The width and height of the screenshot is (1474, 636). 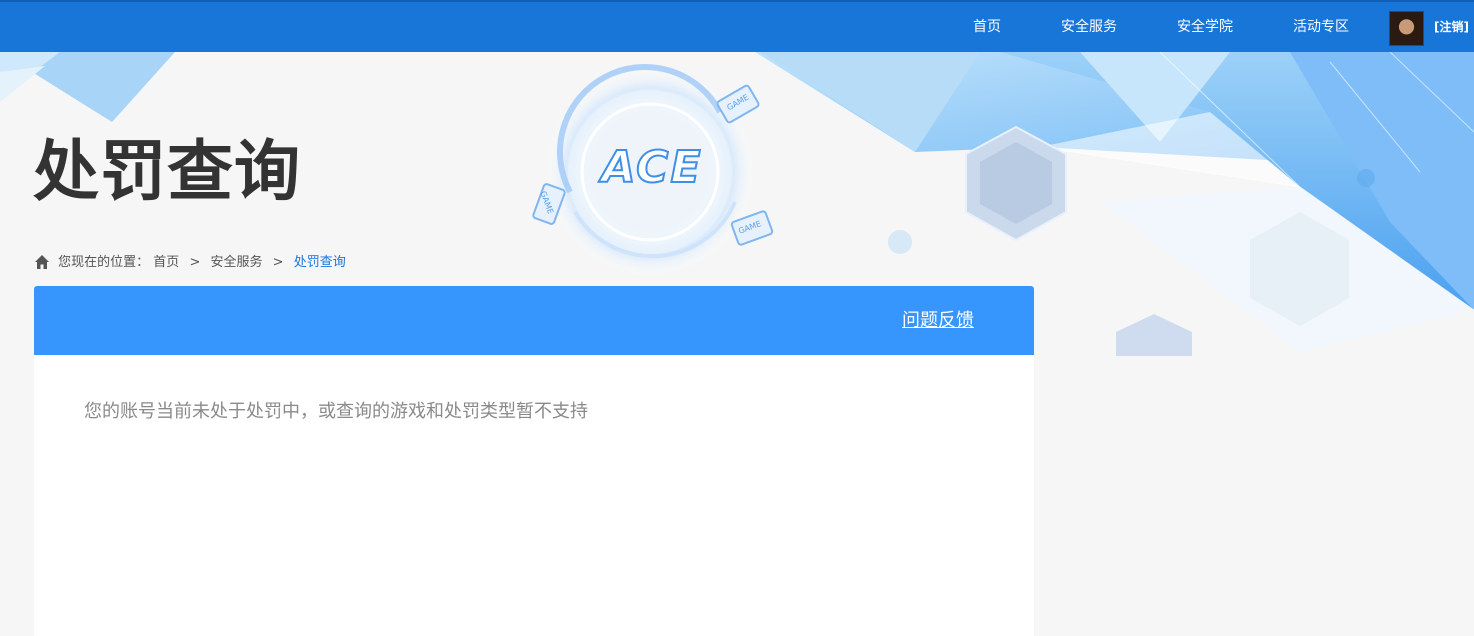 What do you see at coordinates (319, 262) in the screenshot?
I see `breadcrumb-current: 处罚查询` at bounding box center [319, 262].